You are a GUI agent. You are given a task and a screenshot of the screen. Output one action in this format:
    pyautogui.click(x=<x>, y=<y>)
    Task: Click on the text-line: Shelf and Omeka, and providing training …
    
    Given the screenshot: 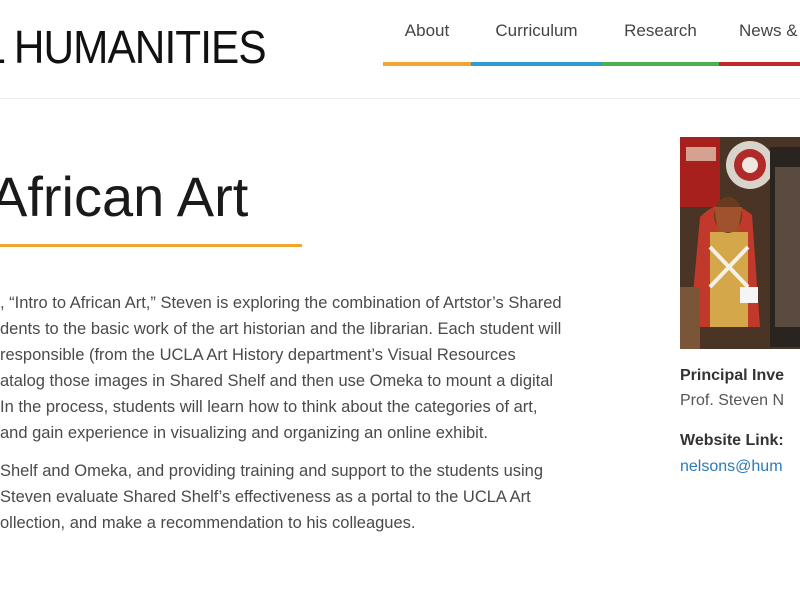 What is the action you would take?
    pyautogui.click(x=272, y=471)
    